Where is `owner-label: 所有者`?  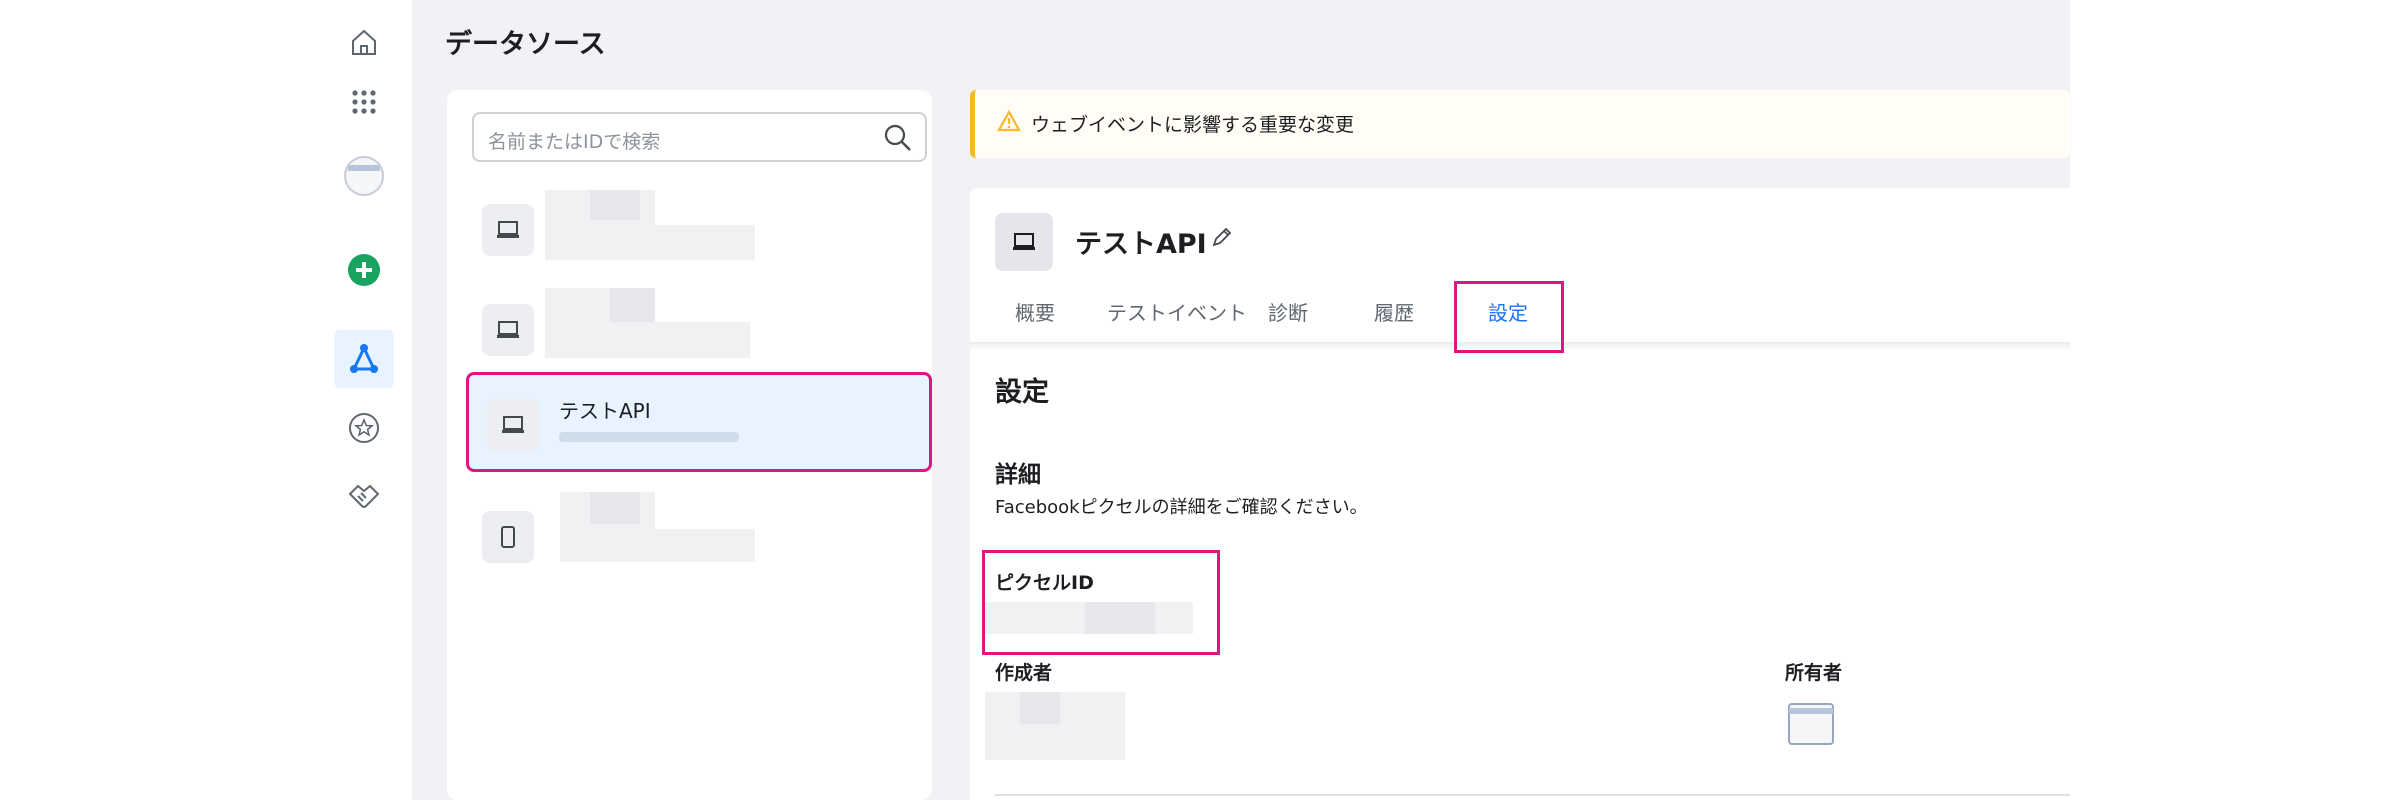 owner-label: 所有者 is located at coordinates (1814, 673).